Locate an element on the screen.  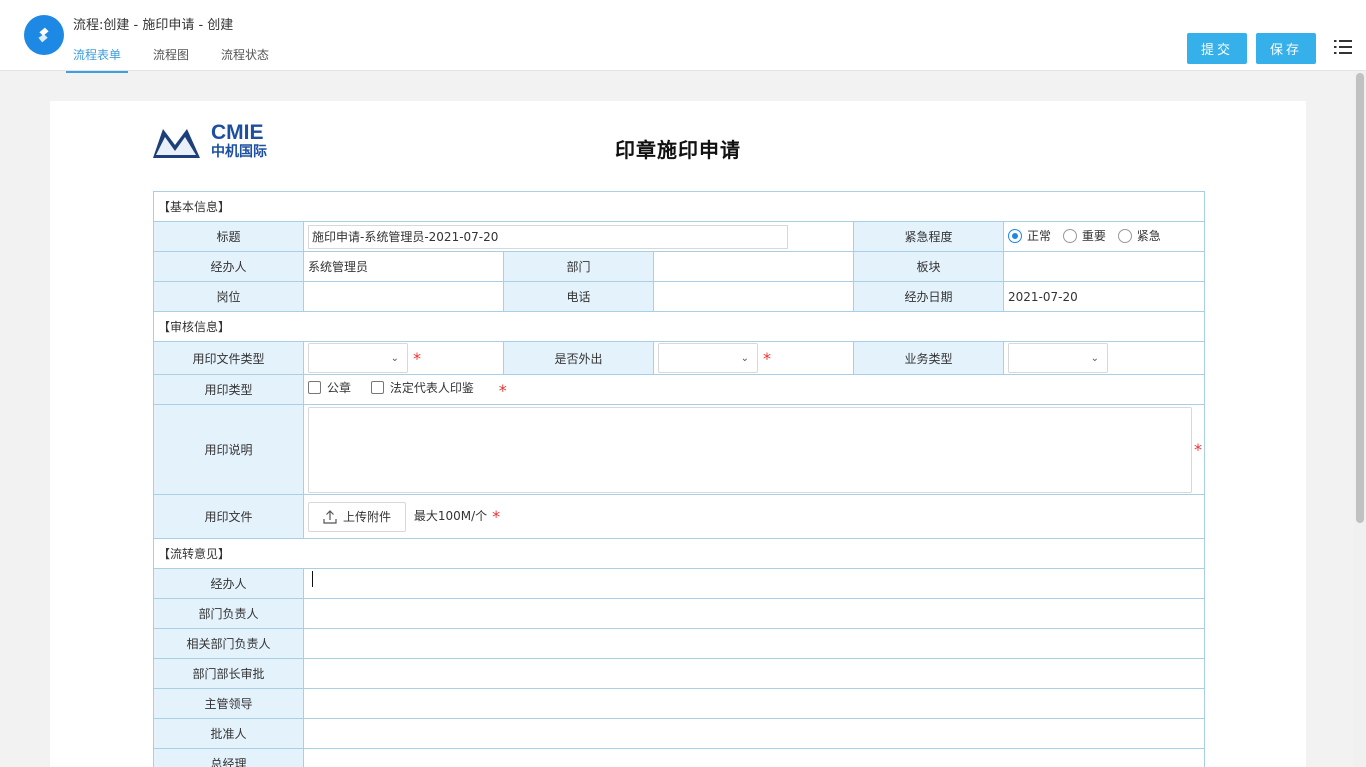
vertical-scrollbar is located at coordinates (1360, 419).